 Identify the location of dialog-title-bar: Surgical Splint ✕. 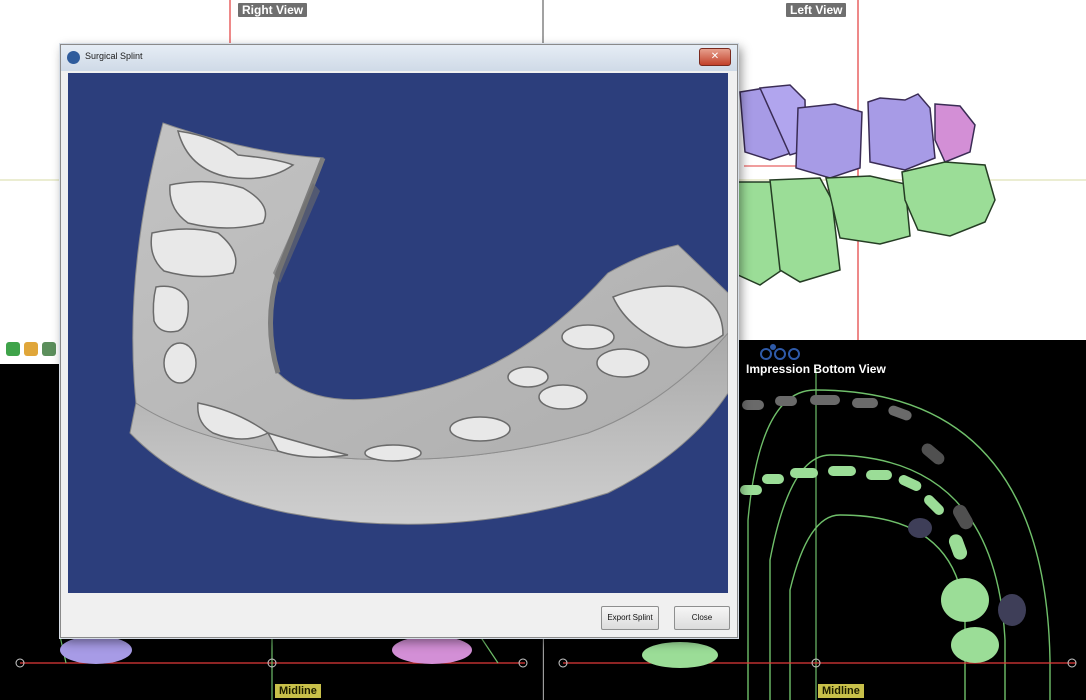
(399, 58).